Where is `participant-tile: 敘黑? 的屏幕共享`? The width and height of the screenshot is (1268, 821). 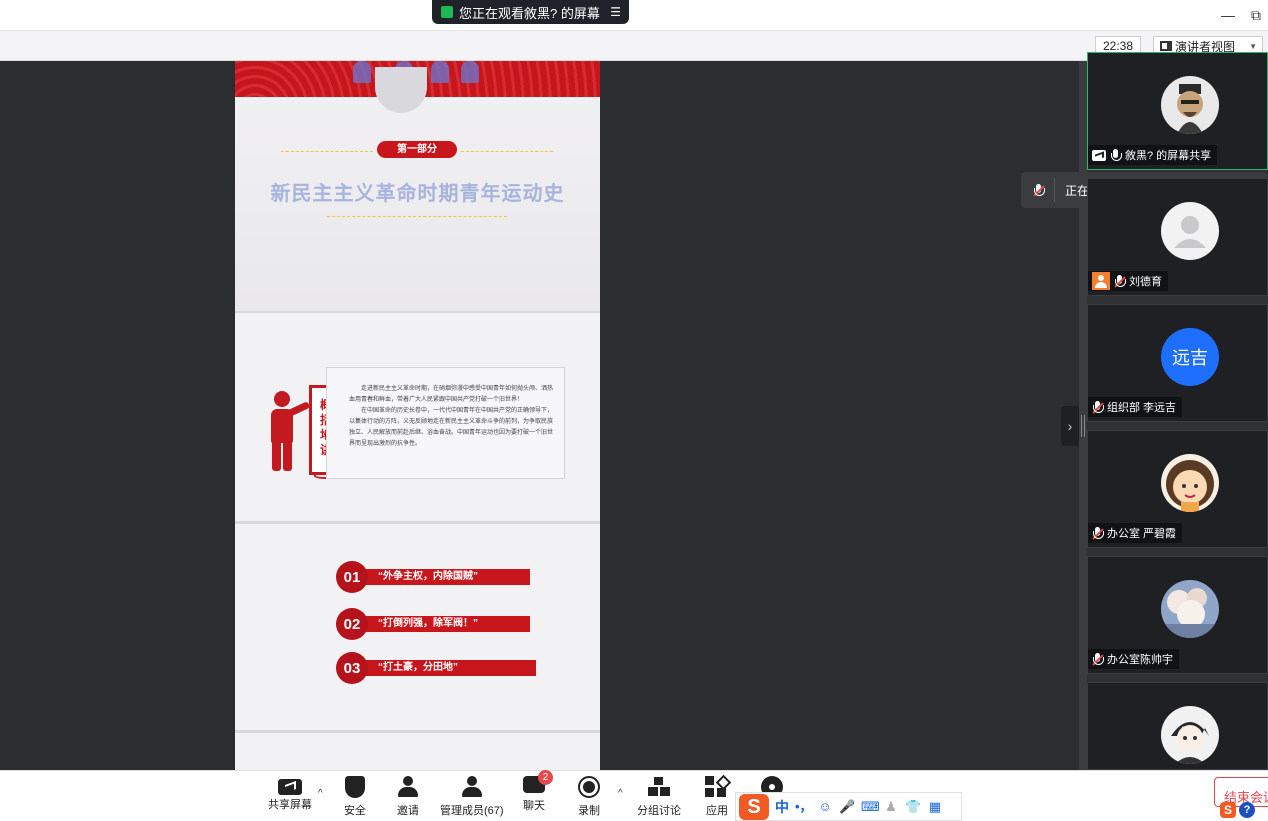 participant-tile: 敘黑? 的屏幕共享 is located at coordinates (1177, 111).